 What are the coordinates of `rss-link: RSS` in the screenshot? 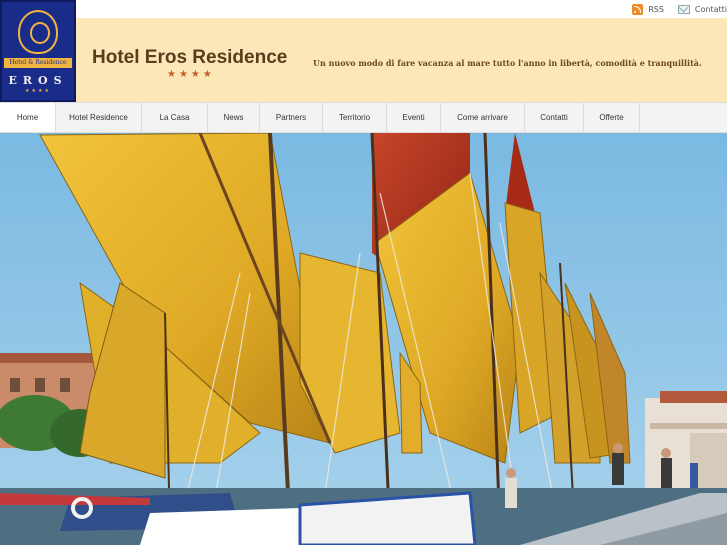 It's located at (648, 9).